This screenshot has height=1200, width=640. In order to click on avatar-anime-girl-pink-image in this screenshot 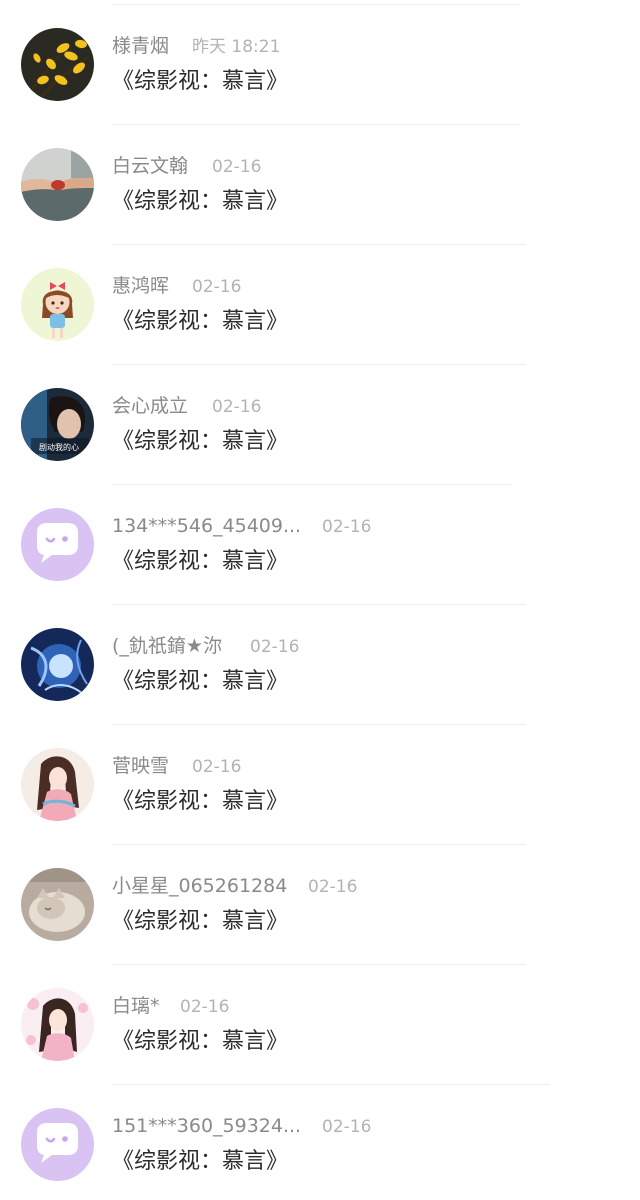, I will do `click(57, 1024)`.